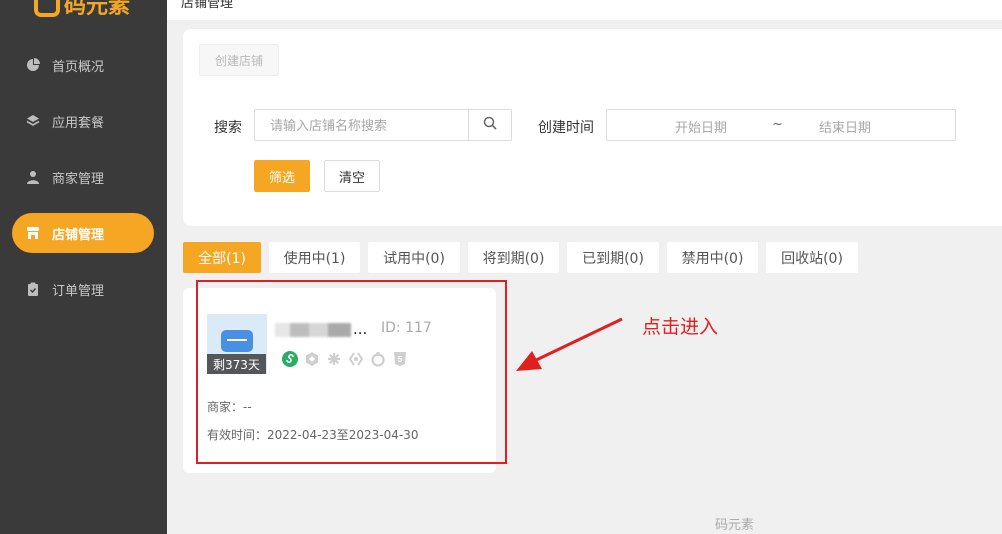 The height and width of the screenshot is (534, 1002). Describe the element at coordinates (568, 347) in the screenshot. I see `annotation-arrow-icon` at that location.